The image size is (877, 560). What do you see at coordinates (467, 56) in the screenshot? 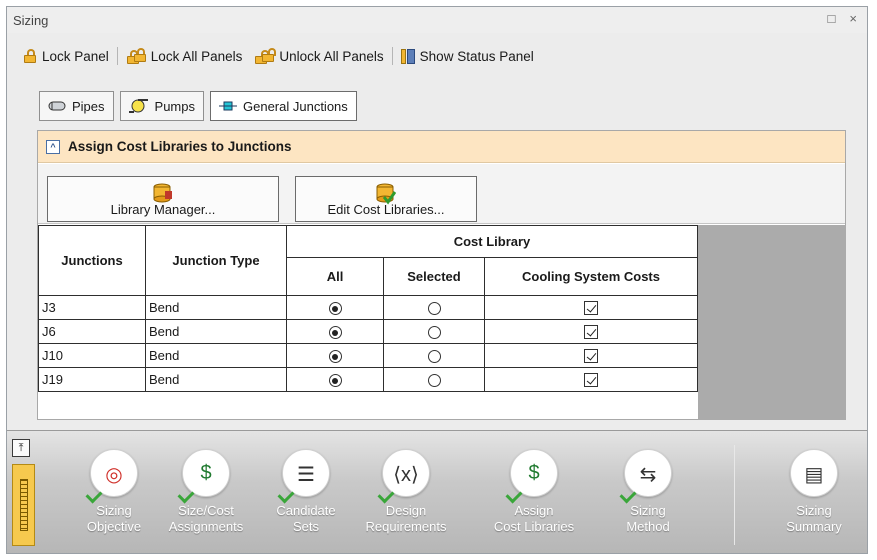
I see `show-status-panel-button: Show Status Panel` at bounding box center [467, 56].